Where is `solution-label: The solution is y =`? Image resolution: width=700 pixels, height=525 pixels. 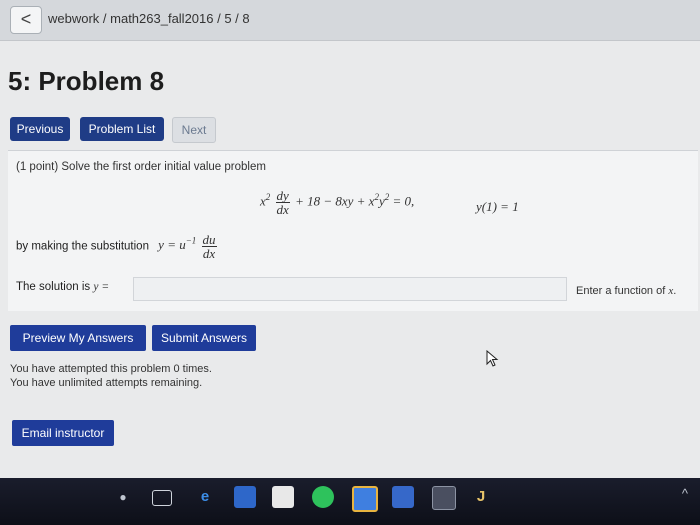
solution-label: The solution is y = is located at coordinates (62, 287).